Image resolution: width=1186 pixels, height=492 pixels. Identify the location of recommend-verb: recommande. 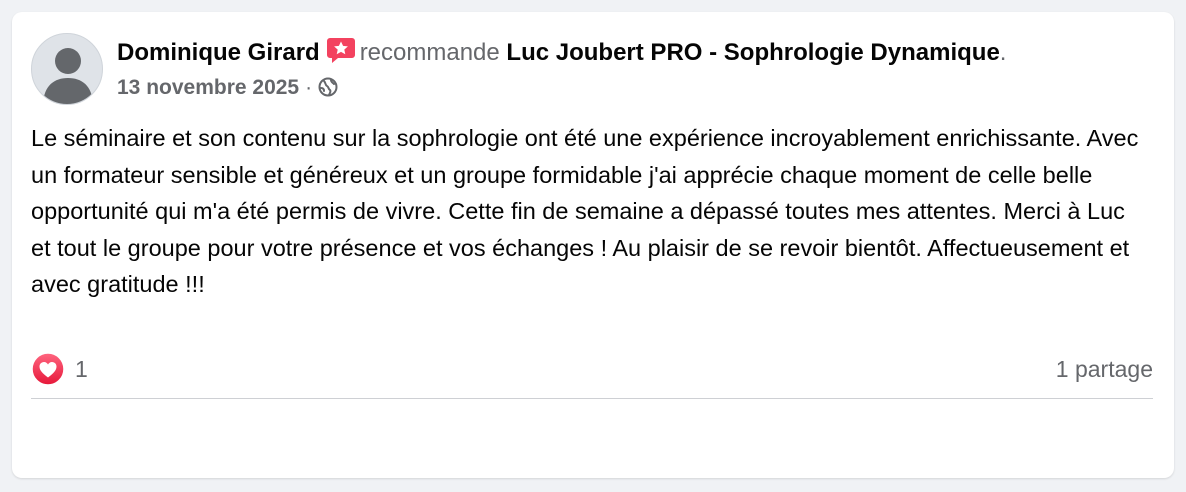
(429, 52).